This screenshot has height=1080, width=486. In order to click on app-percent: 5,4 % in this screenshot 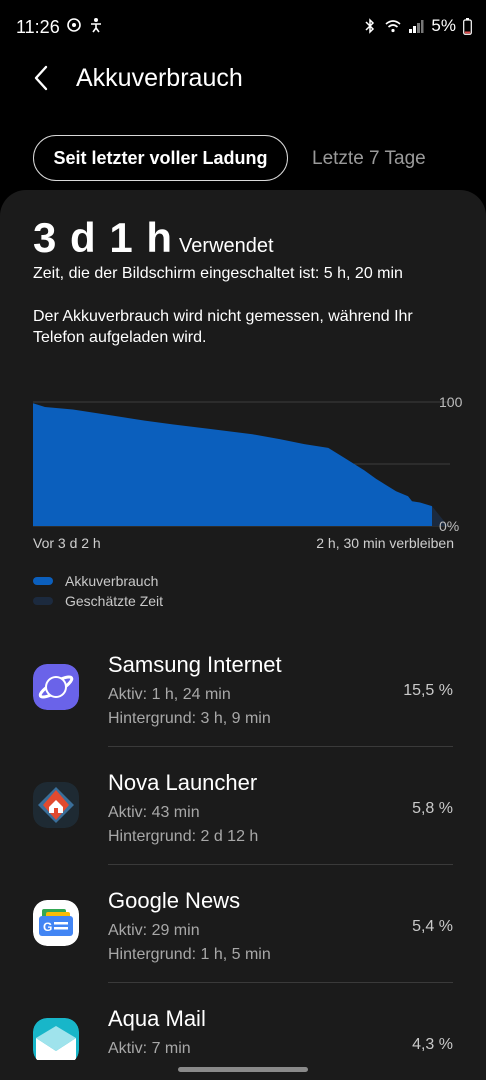, I will do `click(432, 926)`.